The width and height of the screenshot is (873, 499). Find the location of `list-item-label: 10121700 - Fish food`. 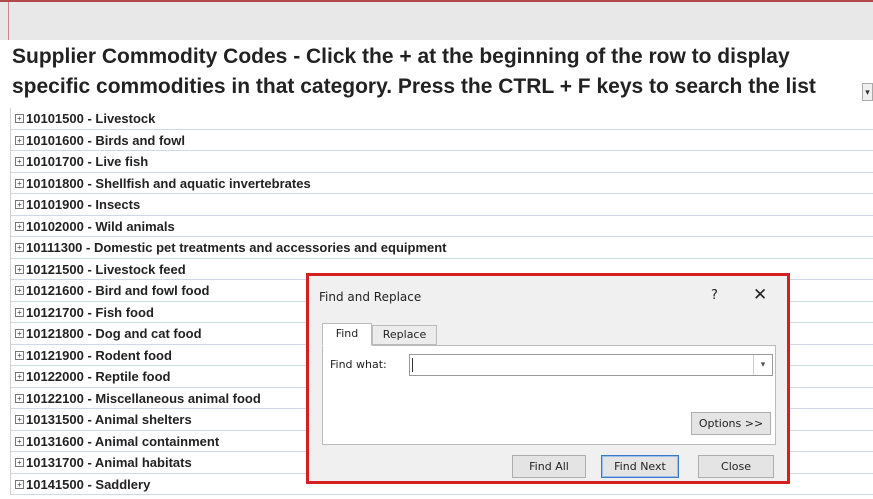

list-item-label: 10121700 - Fish food is located at coordinates (90, 312).